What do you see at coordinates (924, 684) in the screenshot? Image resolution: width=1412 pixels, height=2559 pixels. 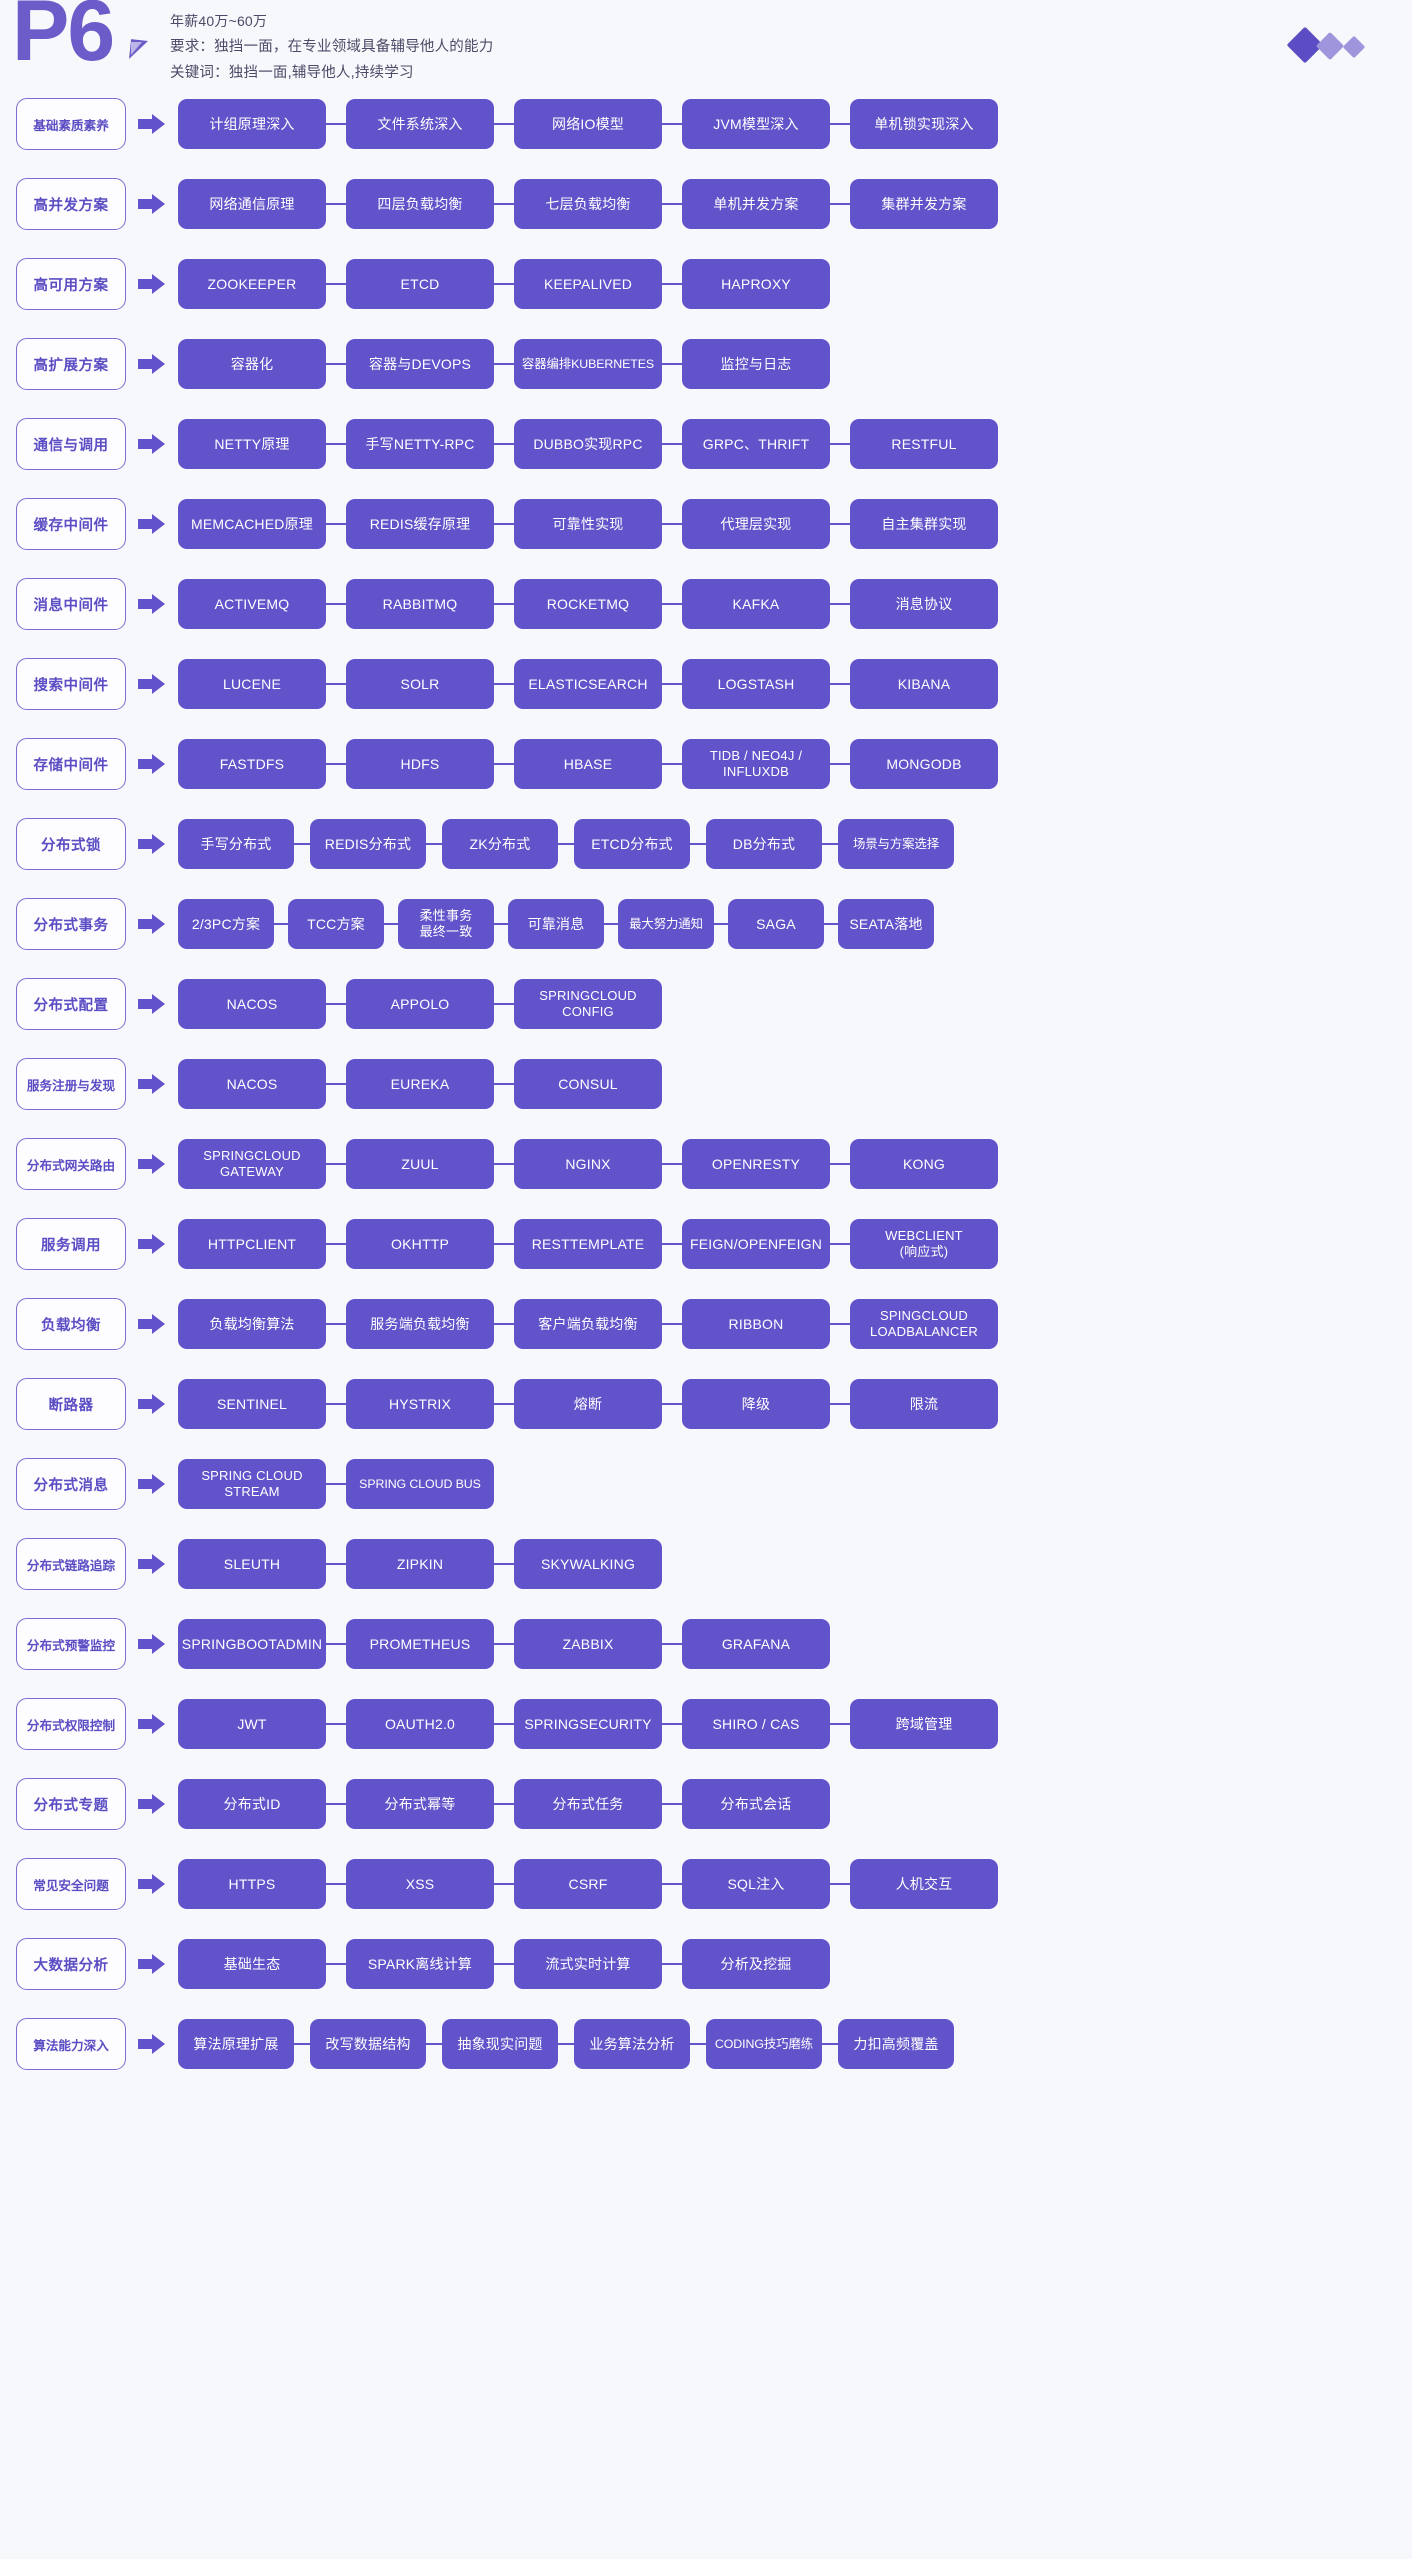 I see `skill-node: KIBANA` at bounding box center [924, 684].